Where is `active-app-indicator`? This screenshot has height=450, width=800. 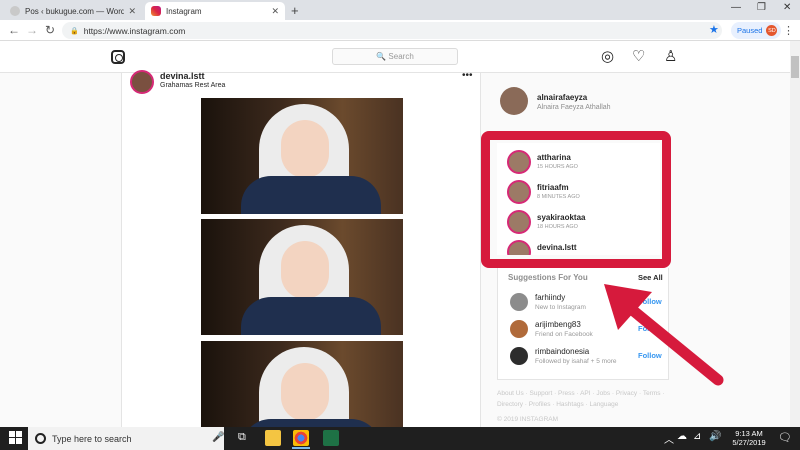 active-app-indicator is located at coordinates (301, 448).